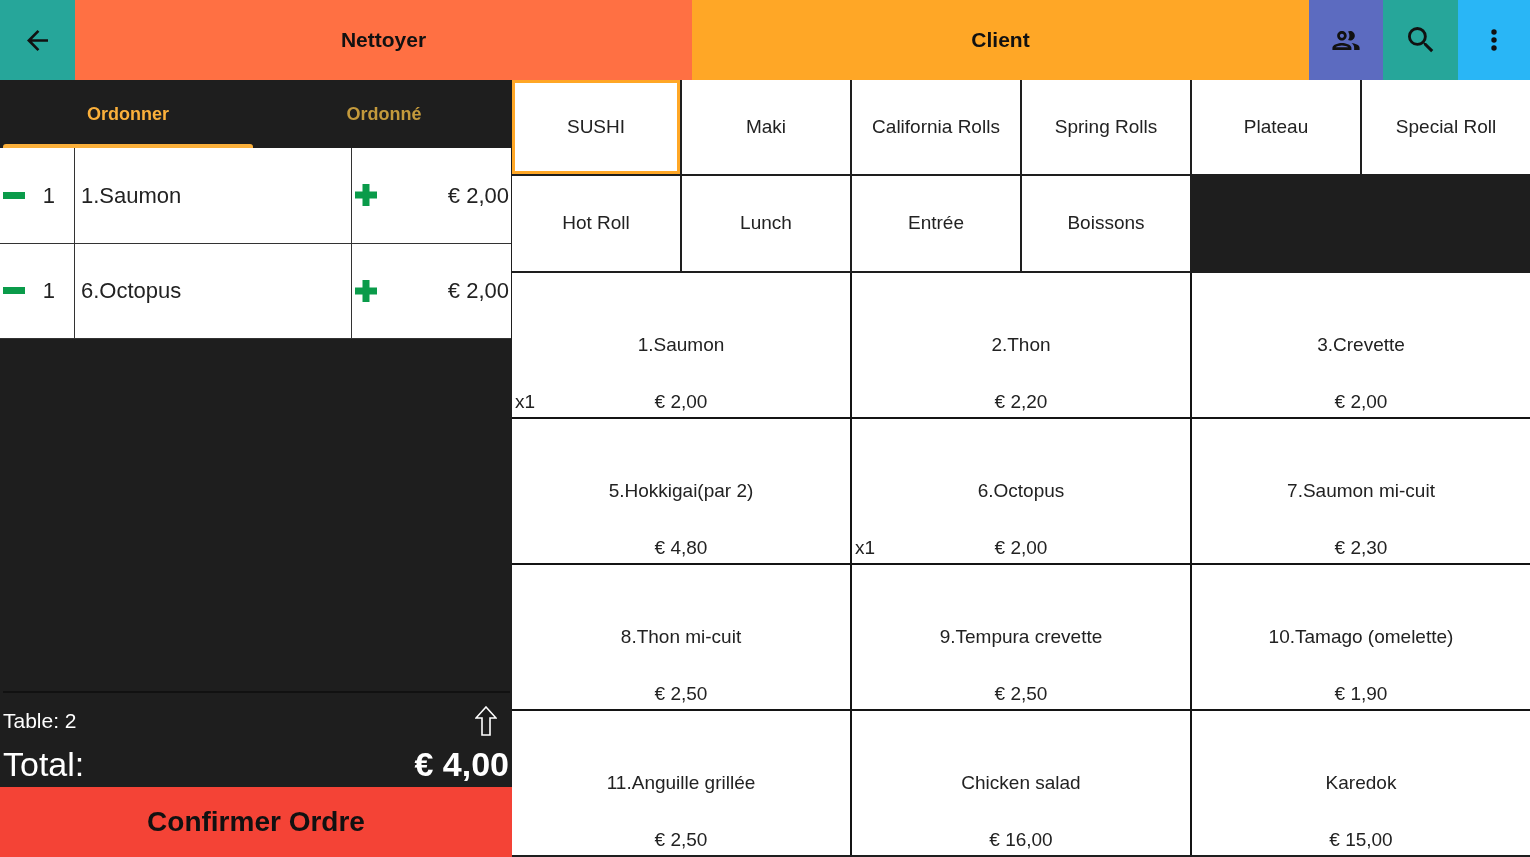 This screenshot has width=1530, height=857. What do you see at coordinates (681, 547) in the screenshot?
I see `product-price: € 4,80` at bounding box center [681, 547].